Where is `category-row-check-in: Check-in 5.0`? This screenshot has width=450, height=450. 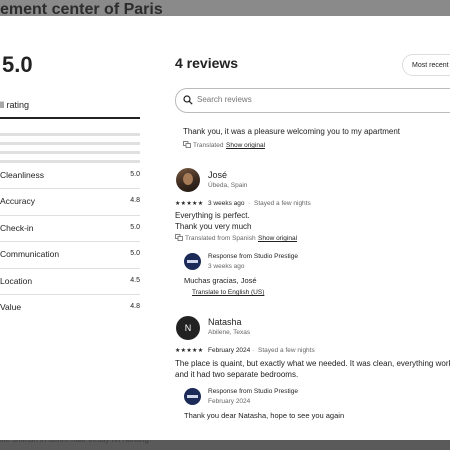 category-row-check-in: Check-in 5.0 is located at coordinates (70, 228).